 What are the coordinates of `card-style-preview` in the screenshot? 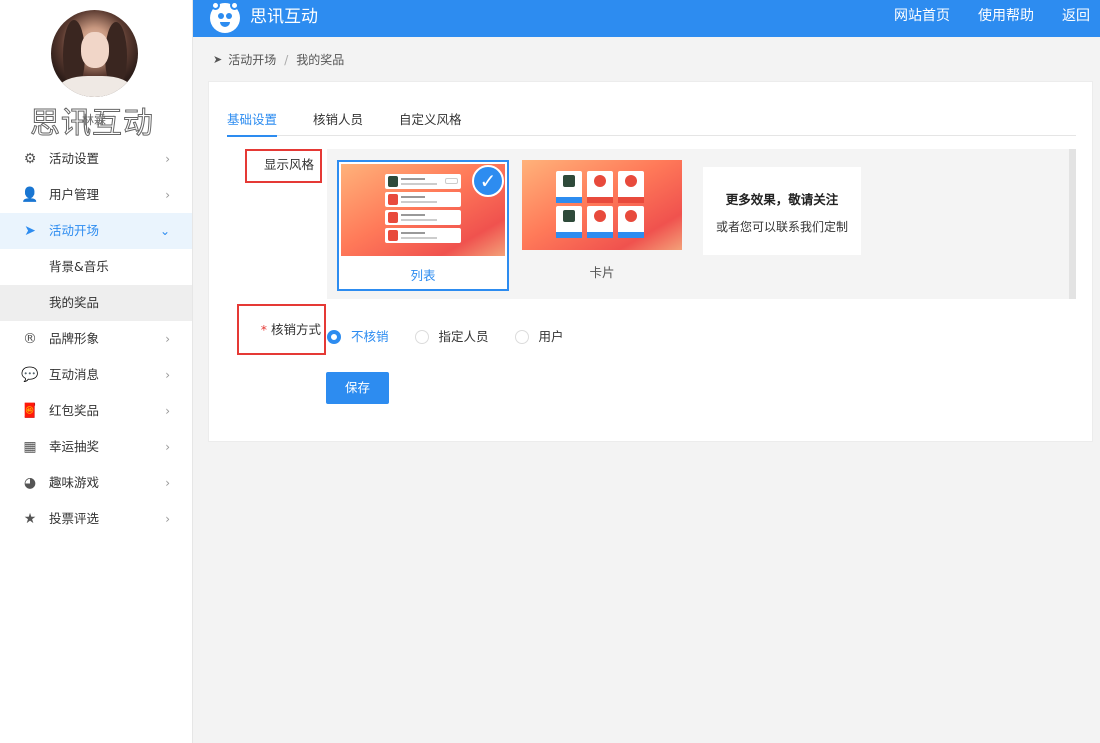 It's located at (602, 205).